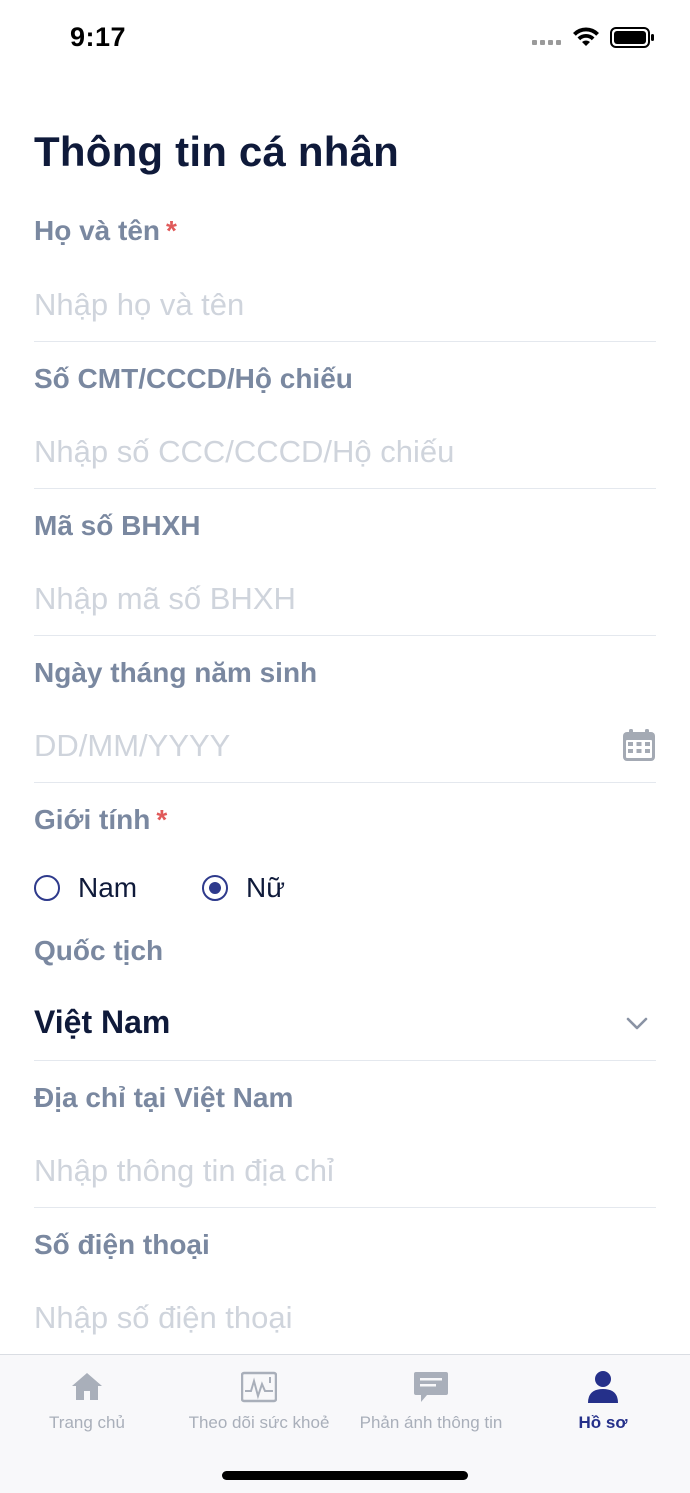 The width and height of the screenshot is (690, 1493). I want to click on phone-label: Số điện thoại, so click(122, 1244).